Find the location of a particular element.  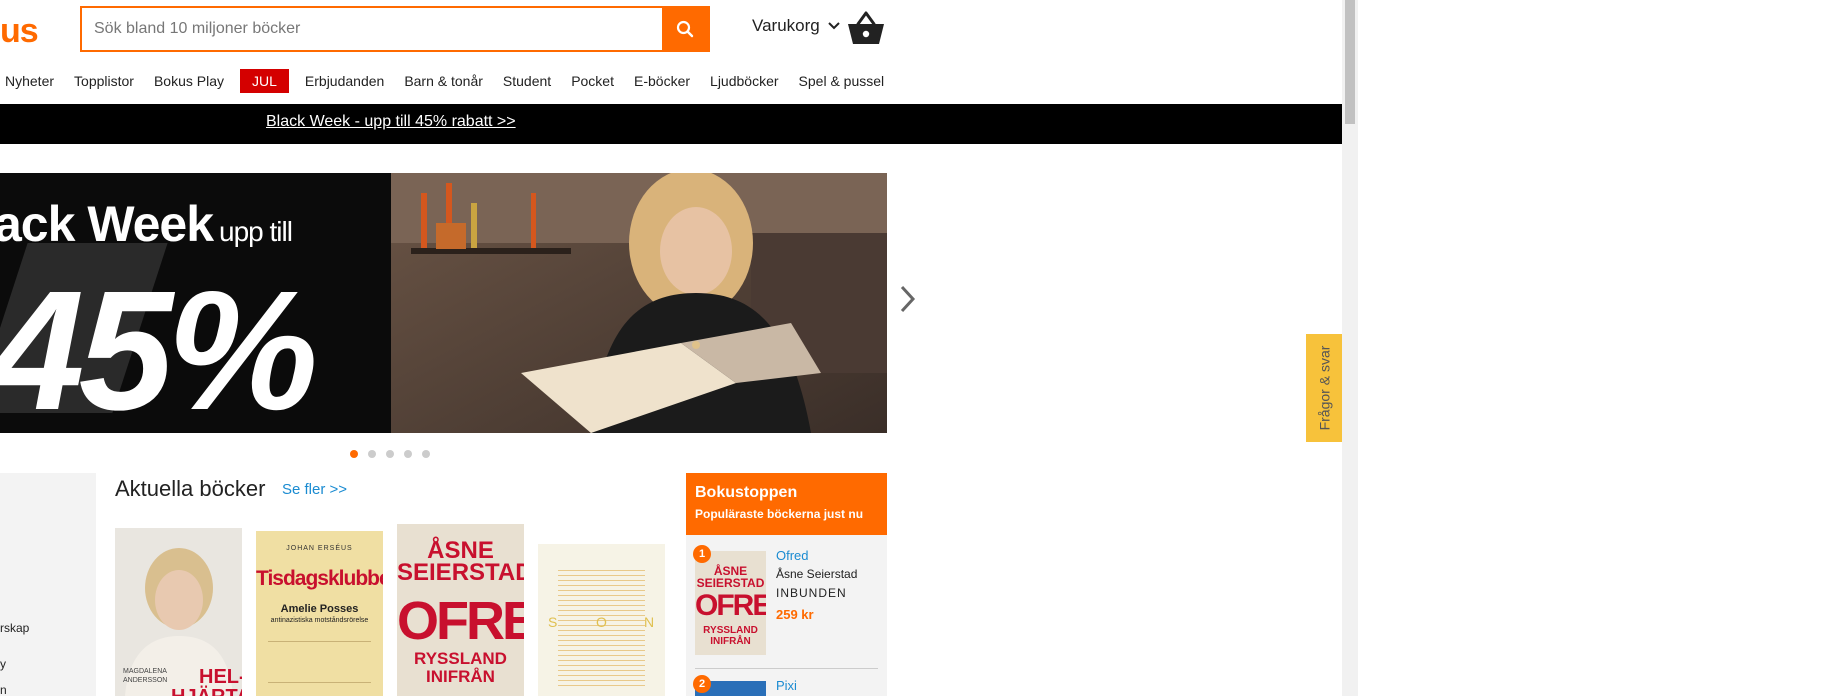

book-title: HJÄRTAT is located at coordinates (206, 691).